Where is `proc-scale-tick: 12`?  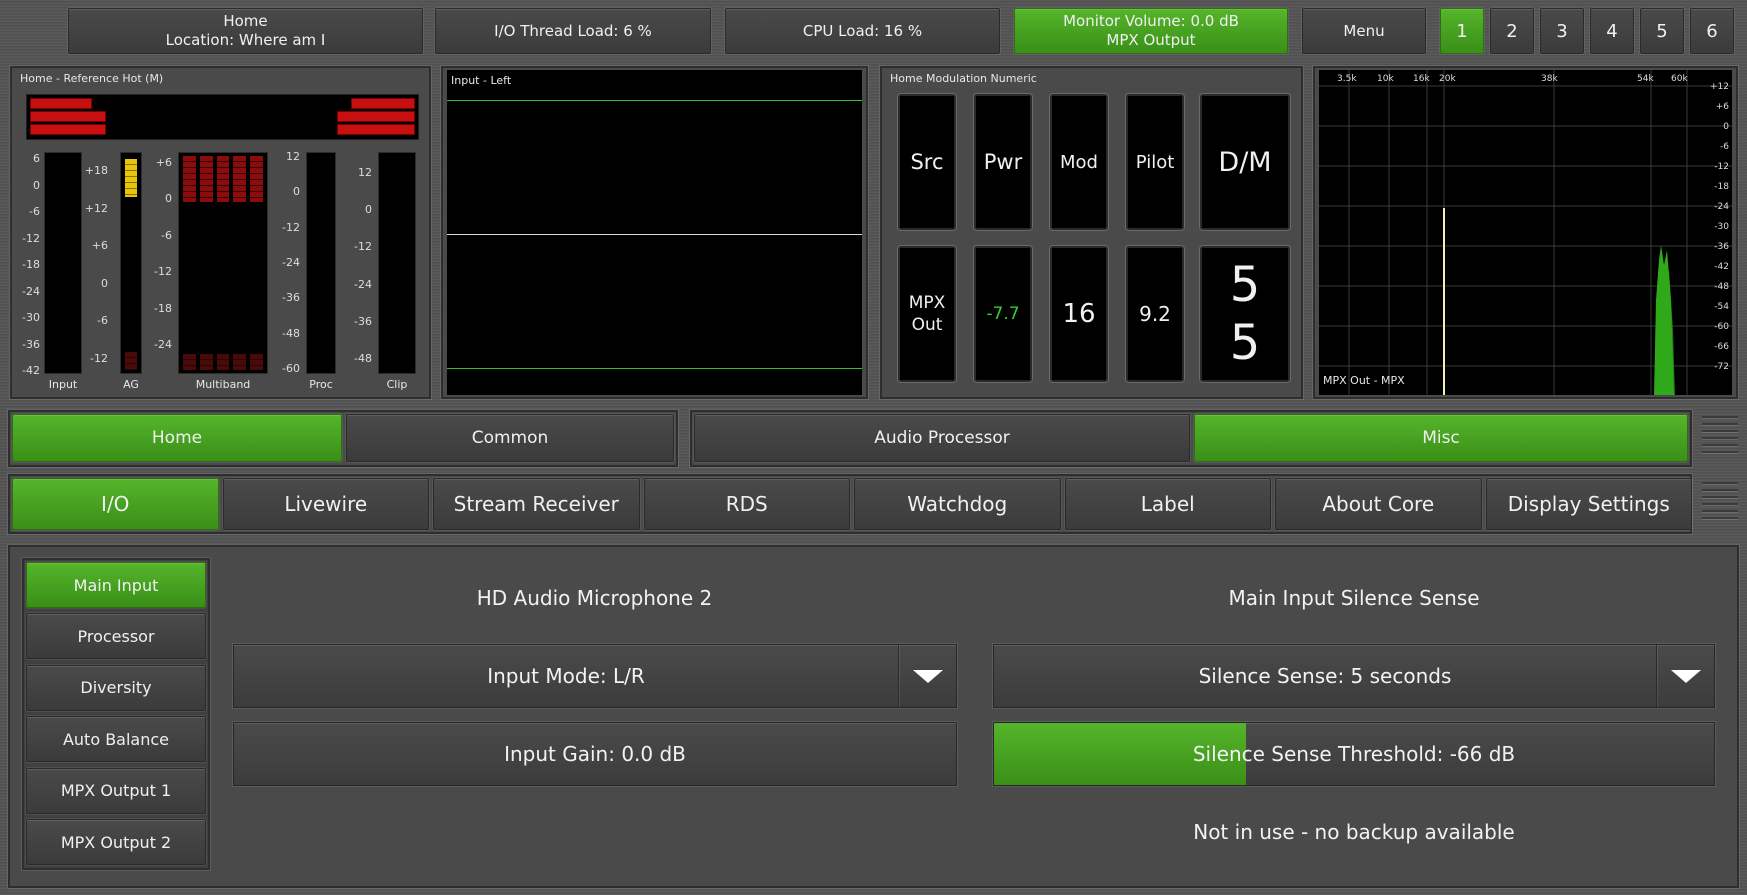 proc-scale-tick: 12 is located at coordinates (293, 156).